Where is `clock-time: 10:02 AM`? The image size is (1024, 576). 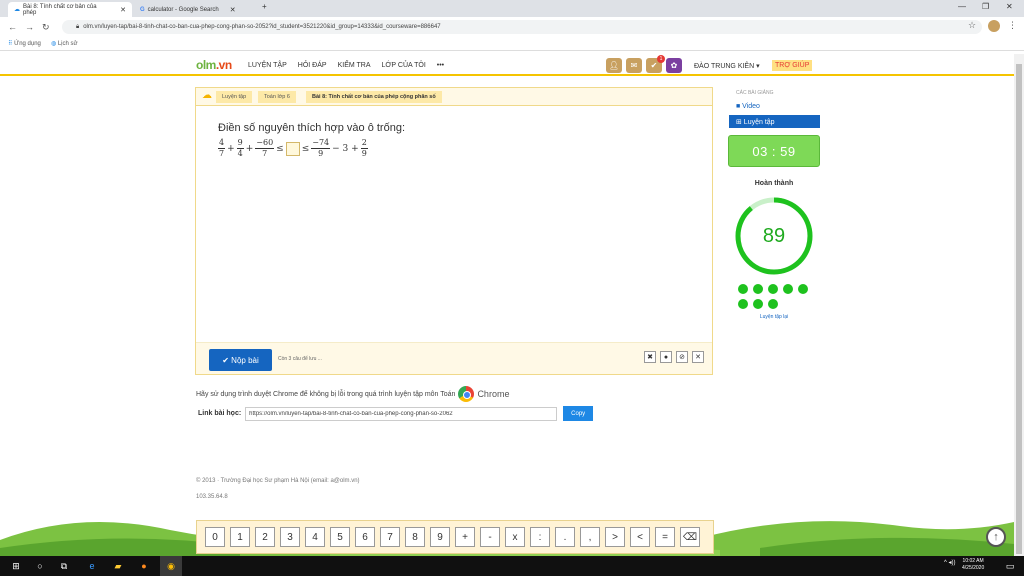 clock-time: 10:02 AM is located at coordinates (973, 561).